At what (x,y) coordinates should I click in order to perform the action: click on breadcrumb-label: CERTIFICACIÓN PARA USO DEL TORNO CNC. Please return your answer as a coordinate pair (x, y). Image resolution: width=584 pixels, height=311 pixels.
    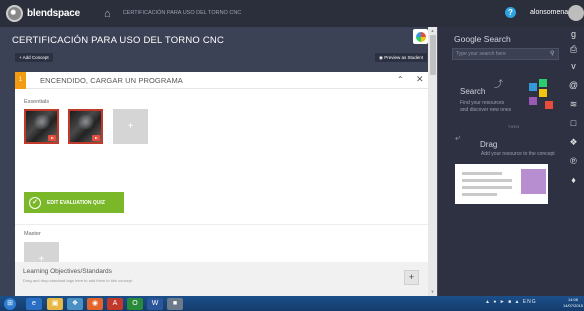
    Looking at the image, I should click on (182, 13).